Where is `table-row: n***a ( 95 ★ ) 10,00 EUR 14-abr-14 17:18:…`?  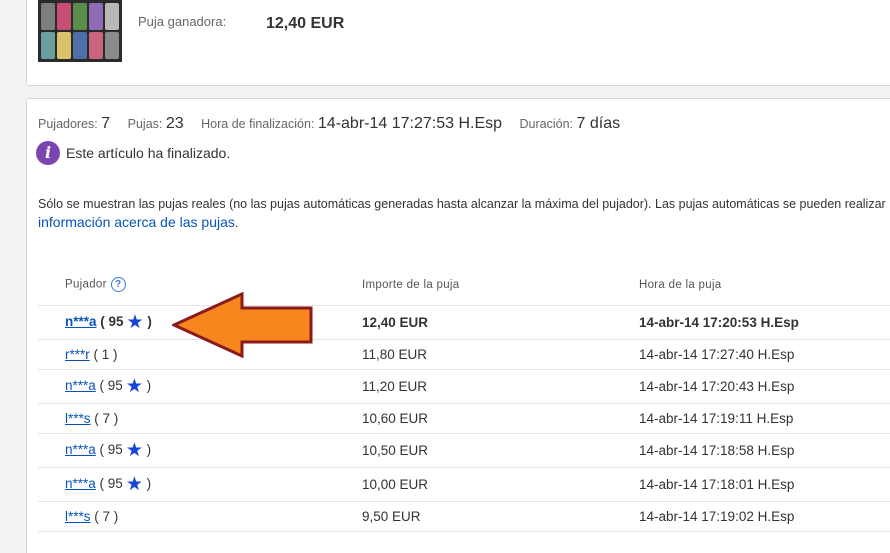 table-row: n***a ( 95 ★ ) 10,00 EUR 14-abr-14 17:18:… is located at coordinates (464, 484).